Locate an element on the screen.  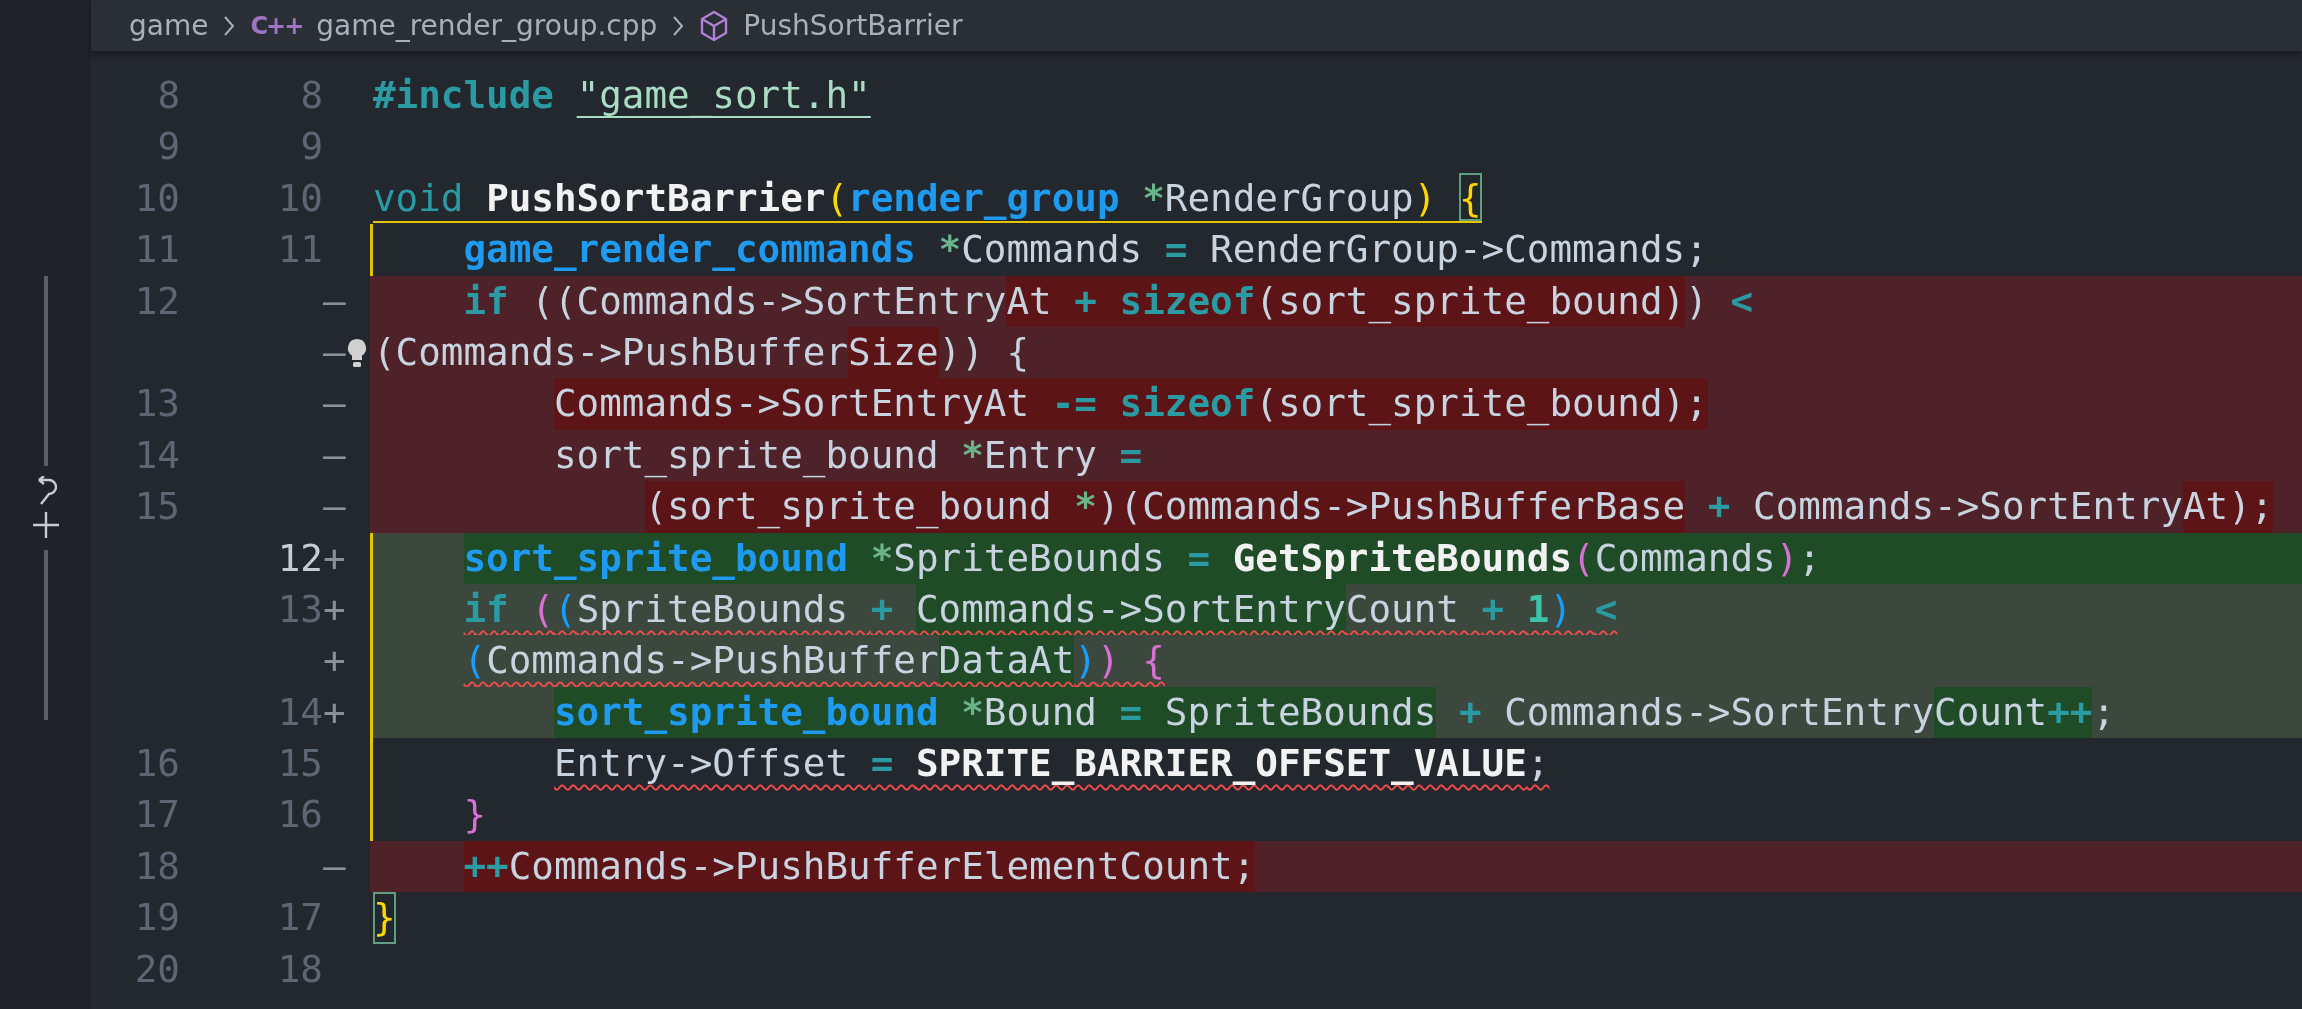
line-number: 20 is located at coordinates (157, 969).